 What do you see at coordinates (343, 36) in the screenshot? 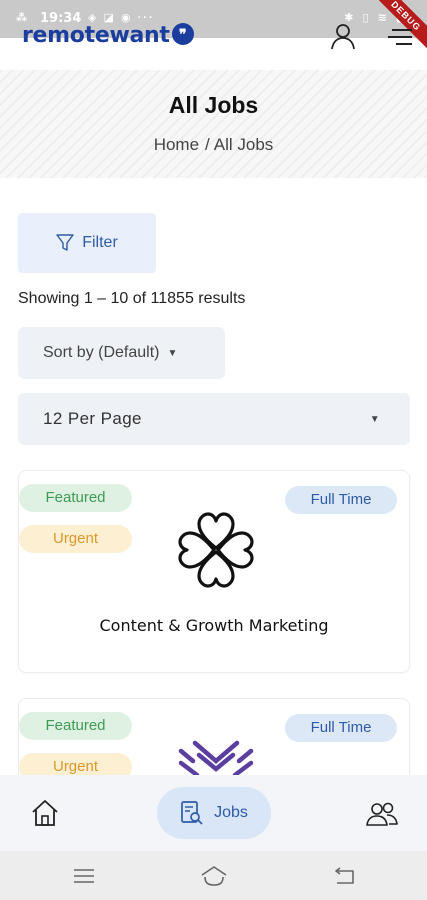
I see `user-icon` at bounding box center [343, 36].